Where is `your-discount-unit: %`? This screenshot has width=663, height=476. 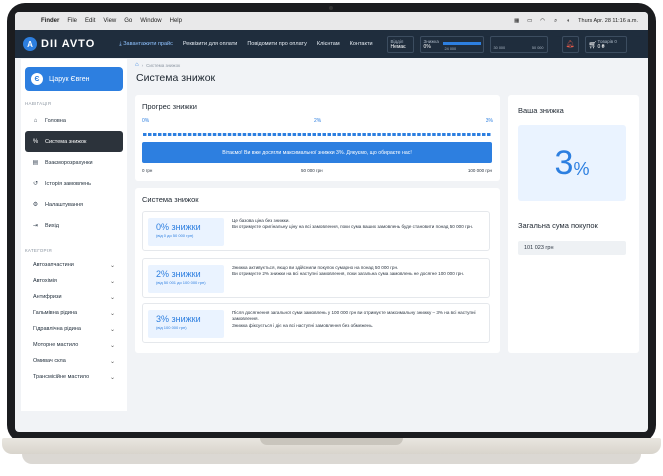
your-discount-unit: % is located at coordinates (581, 168).